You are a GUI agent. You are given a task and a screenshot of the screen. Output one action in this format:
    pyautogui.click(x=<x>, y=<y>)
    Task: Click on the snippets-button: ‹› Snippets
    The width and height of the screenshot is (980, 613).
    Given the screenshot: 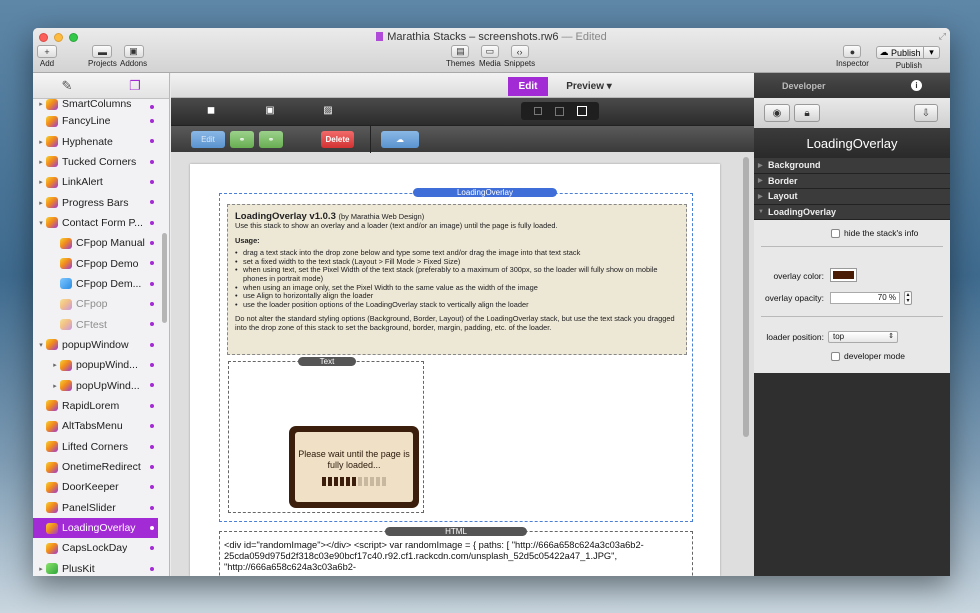 What is the action you would take?
    pyautogui.click(x=519, y=56)
    